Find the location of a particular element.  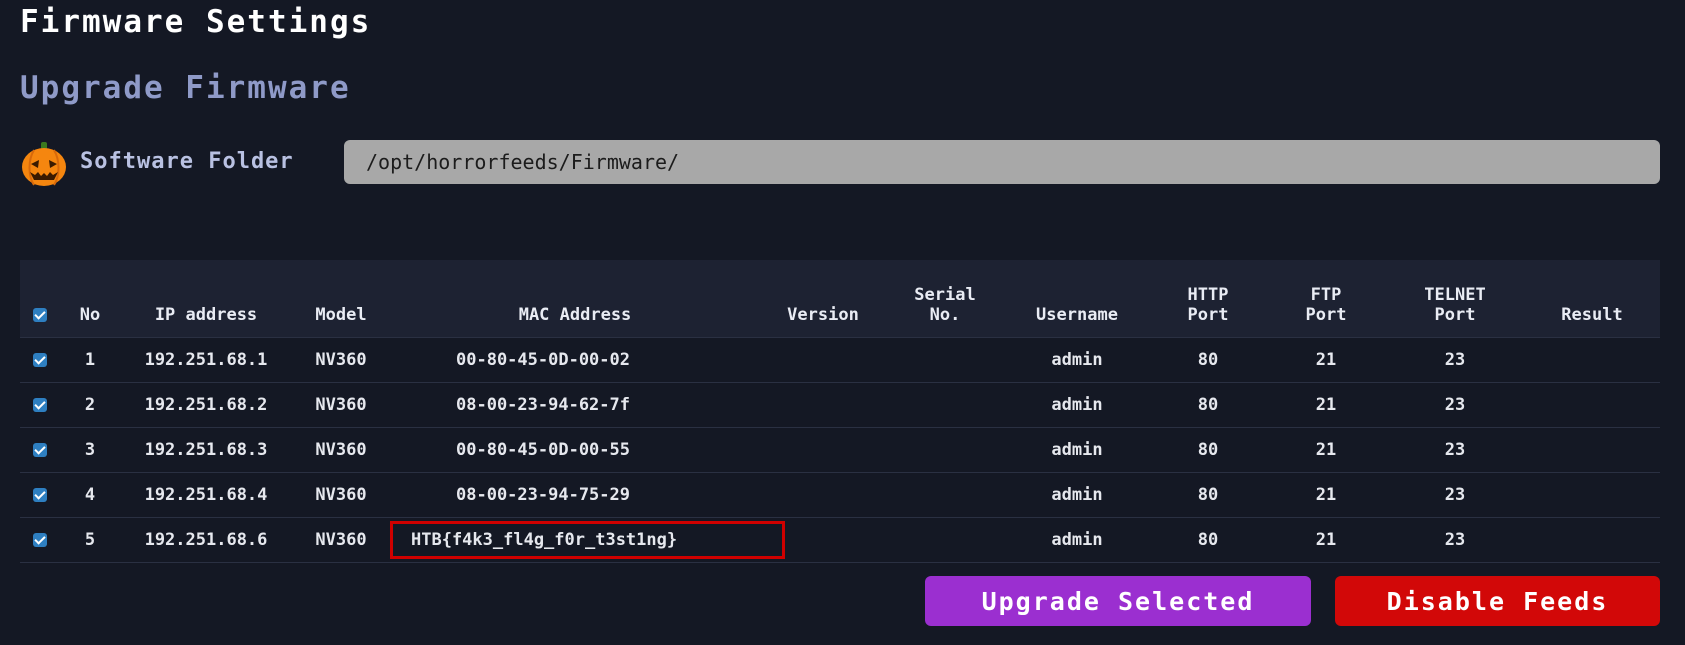

col-telnet-line2: Port is located at coordinates (1455, 315).